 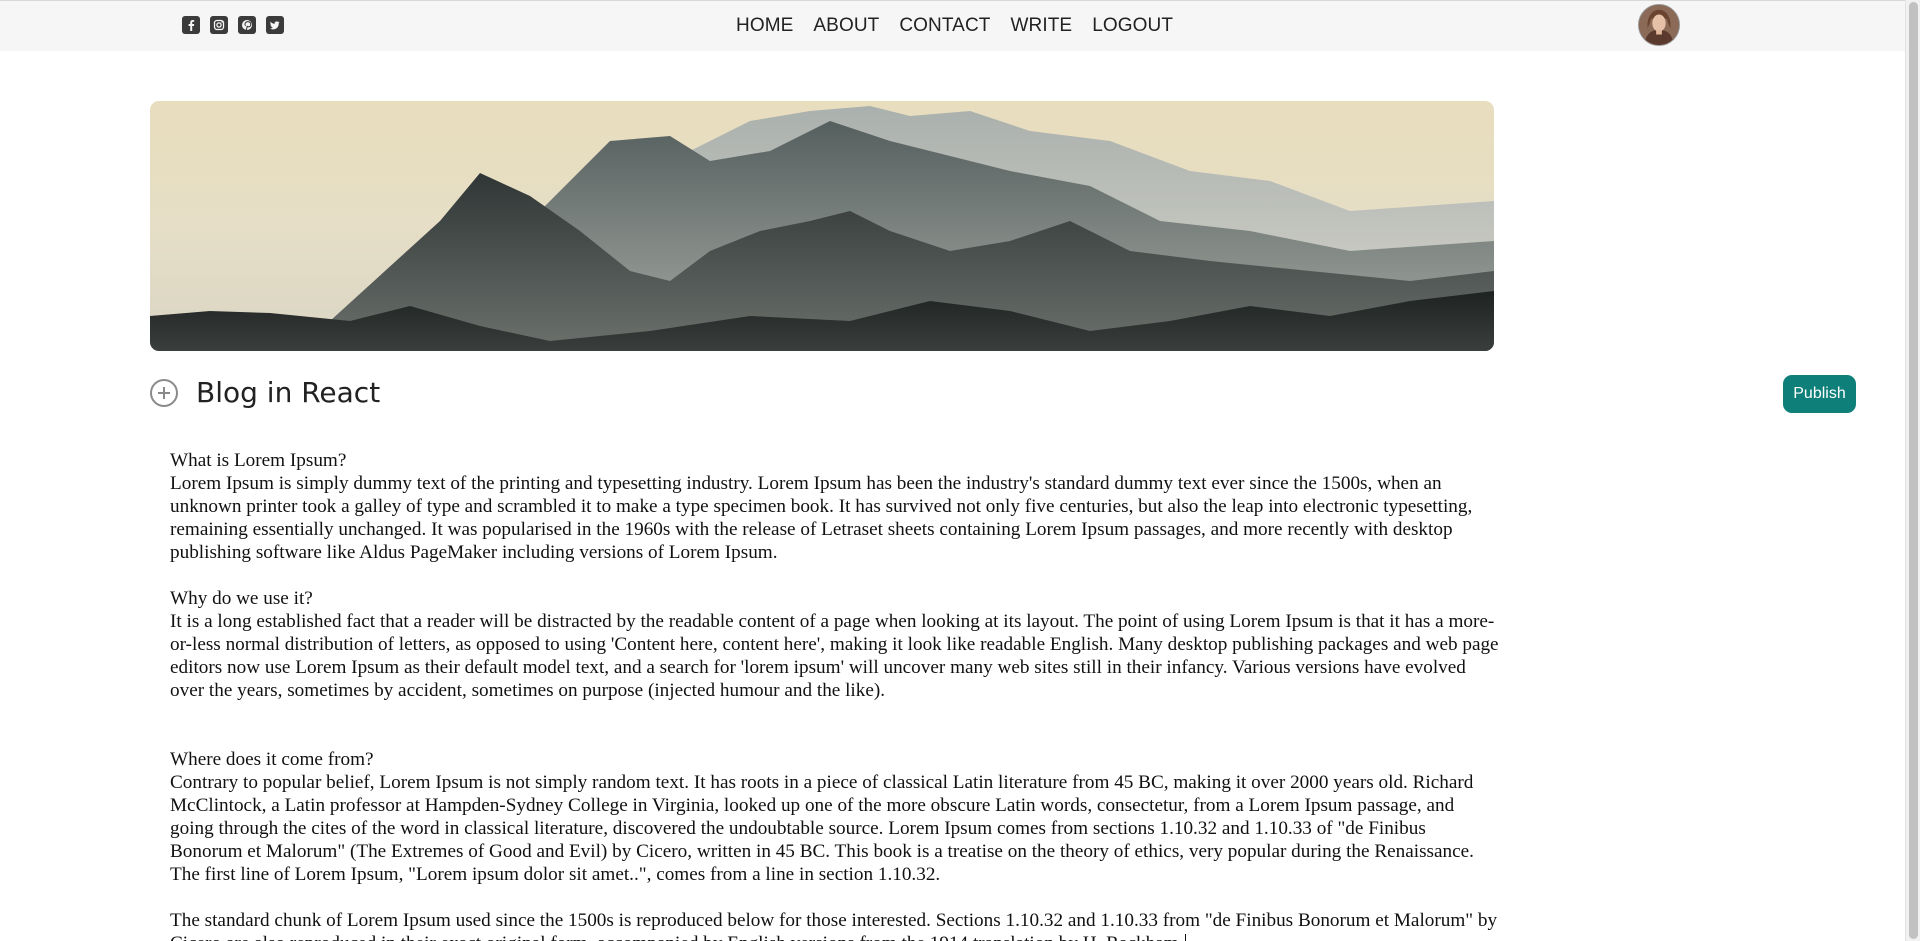 What do you see at coordinates (233, 25) in the screenshot?
I see `social-icons` at bounding box center [233, 25].